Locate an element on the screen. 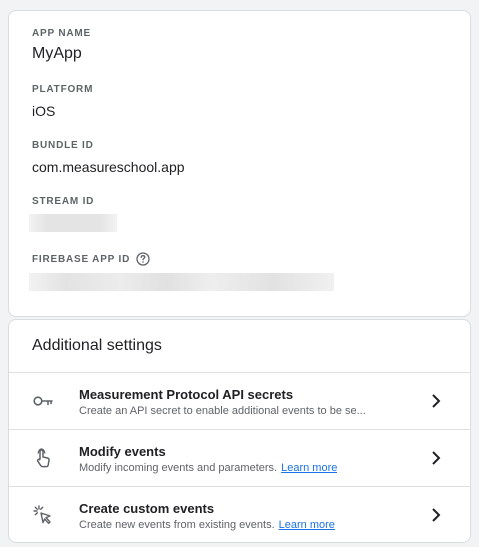 This screenshot has width=479, height=547. additional-settings-title: Additional settings is located at coordinates (97, 345).